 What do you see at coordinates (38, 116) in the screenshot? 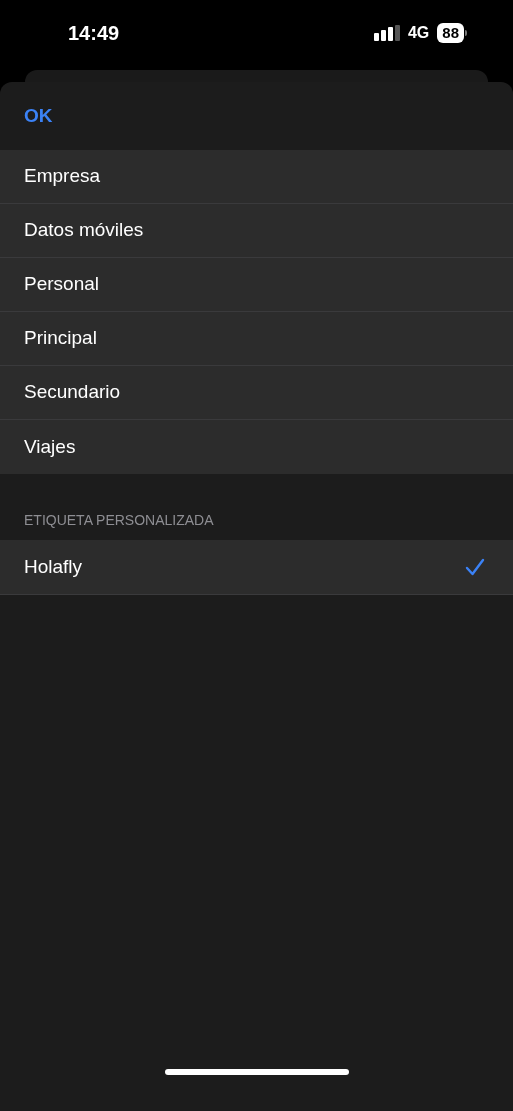
I see `ok-button: OK` at bounding box center [38, 116].